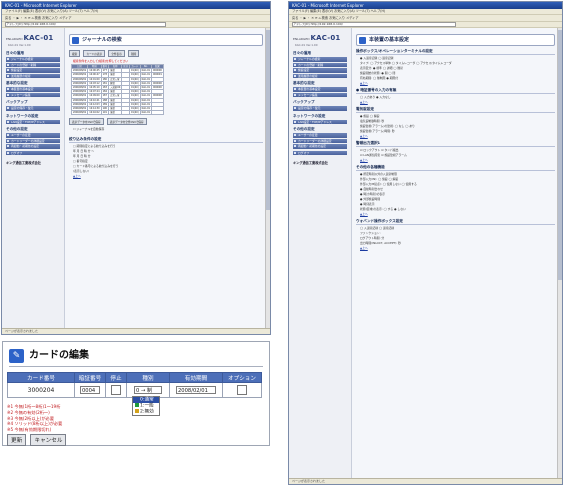  What do you see at coordinates (457, 126) in the screenshot?
I see `settings-row: 施錠監視(アラーム)の監視: ◯ なし ◯ あり` at bounding box center [457, 126].